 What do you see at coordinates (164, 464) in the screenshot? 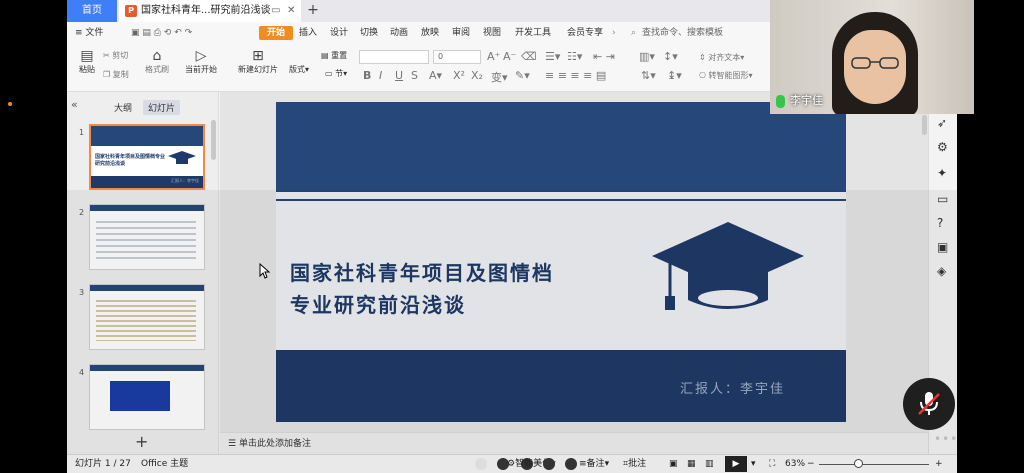
I see `theme-name: Office 主题` at bounding box center [164, 464].